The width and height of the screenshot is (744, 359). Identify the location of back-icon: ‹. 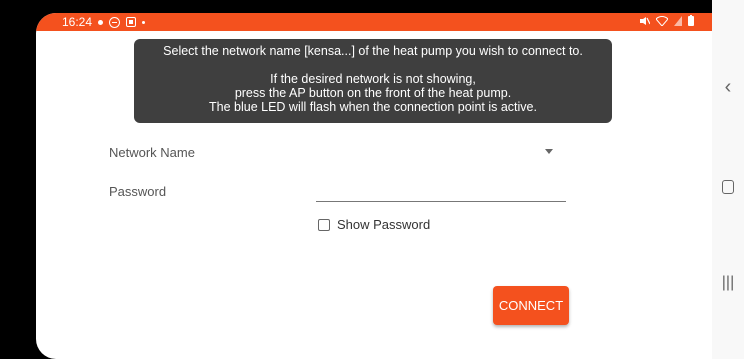
(728, 87).